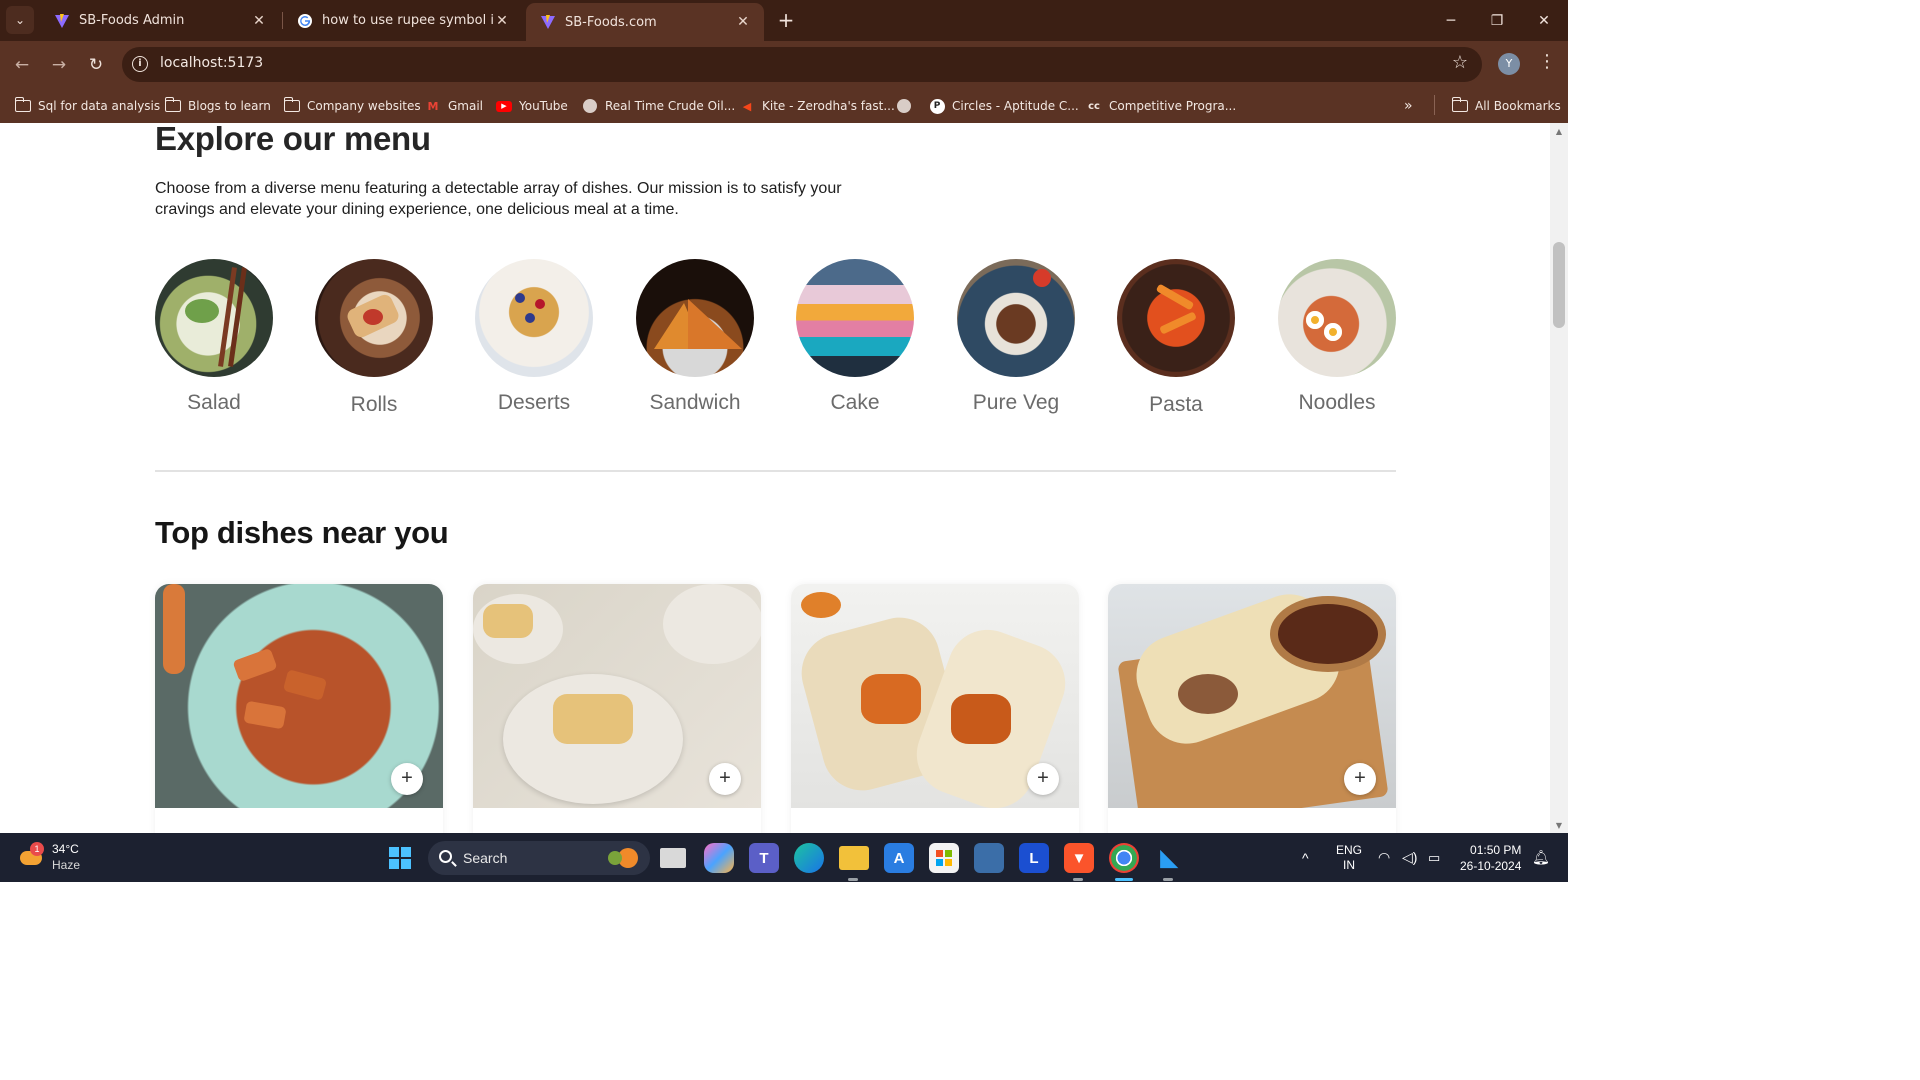 This screenshot has height=1080, width=1920. I want to click on sandwich-image, so click(695, 318).